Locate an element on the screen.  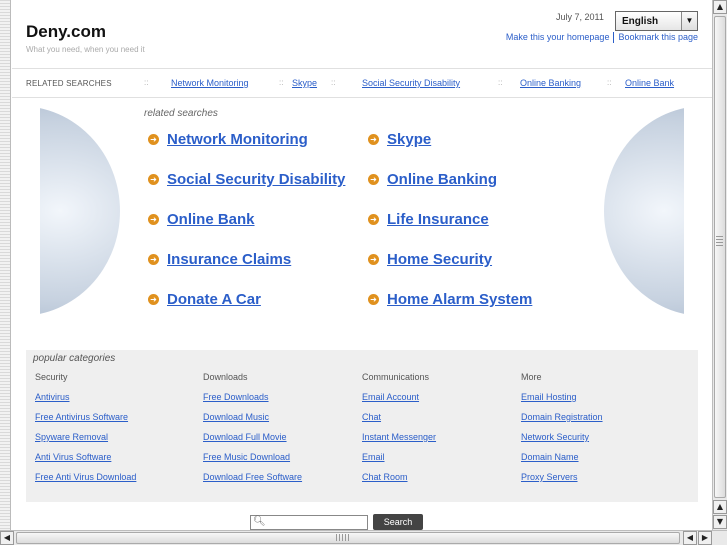
category-link: Download Full Movie is located at coordinates (252, 442).